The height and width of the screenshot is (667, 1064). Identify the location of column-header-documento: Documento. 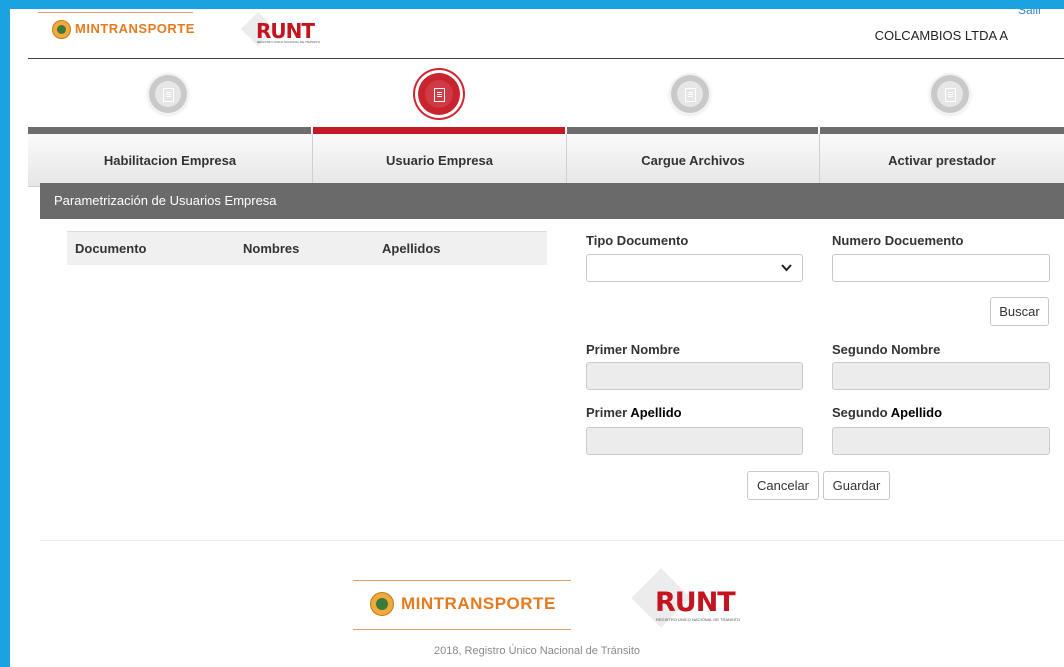
(111, 248).